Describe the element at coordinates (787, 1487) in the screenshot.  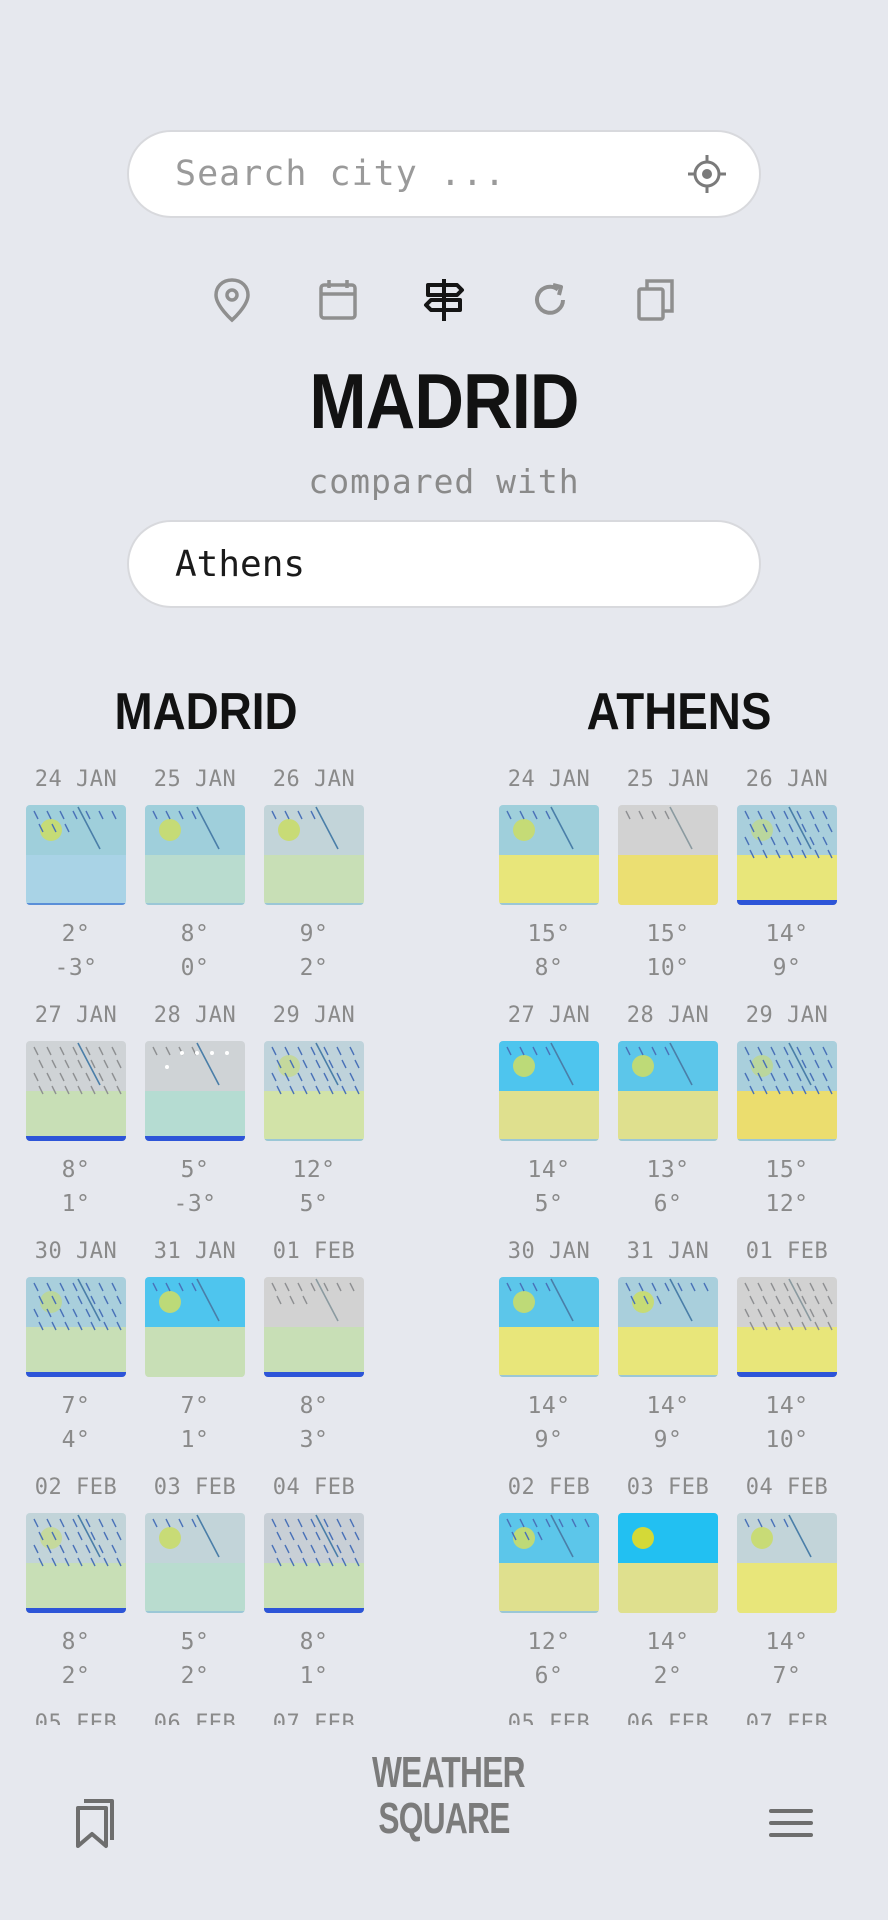
I see `day-date: 04 FEB` at that location.